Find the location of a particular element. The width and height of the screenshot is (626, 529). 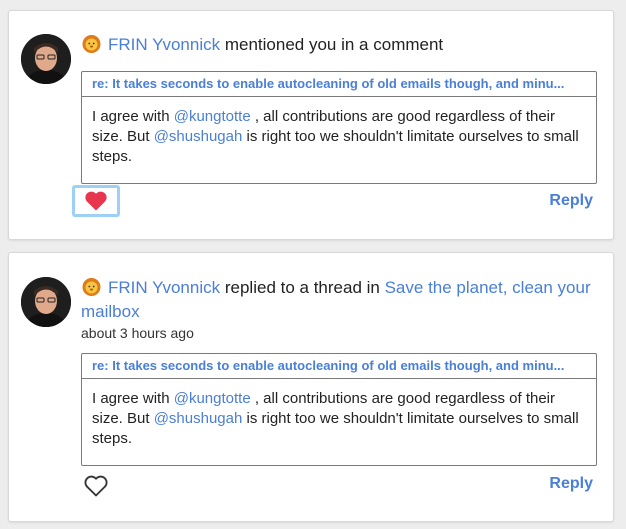

notification-headline: FRIN Yvonnick mentioned you in a comment is located at coordinates (338, 45).